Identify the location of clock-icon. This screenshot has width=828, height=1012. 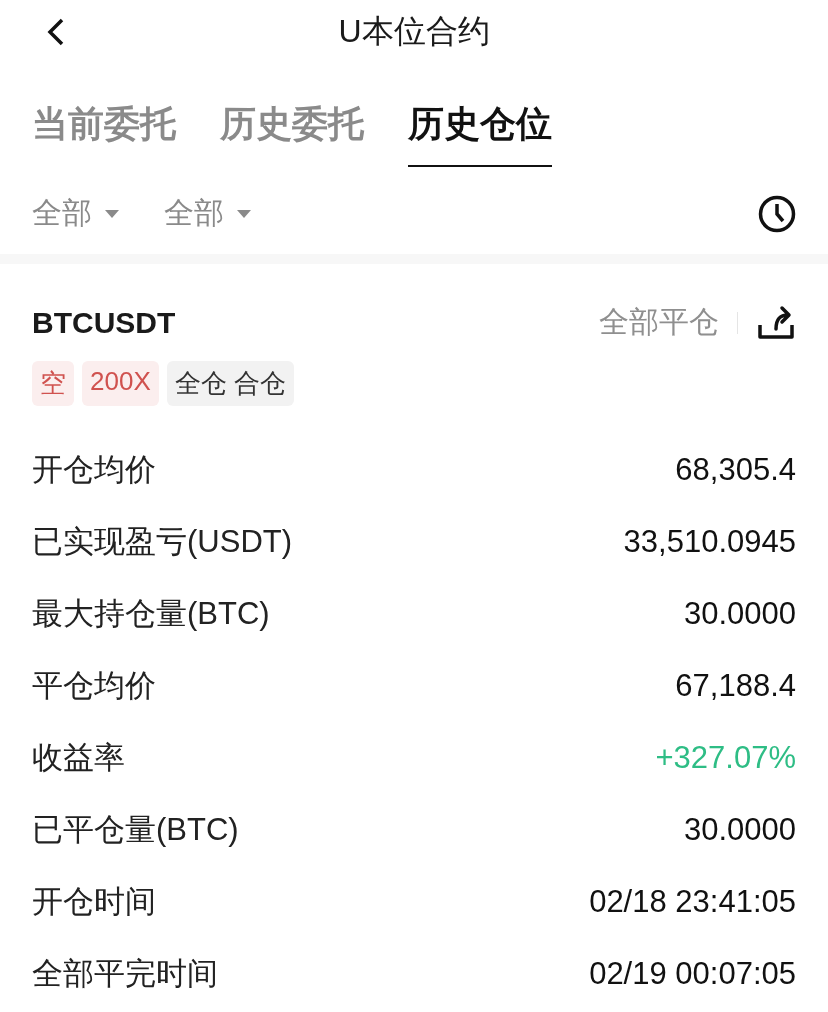
(777, 213).